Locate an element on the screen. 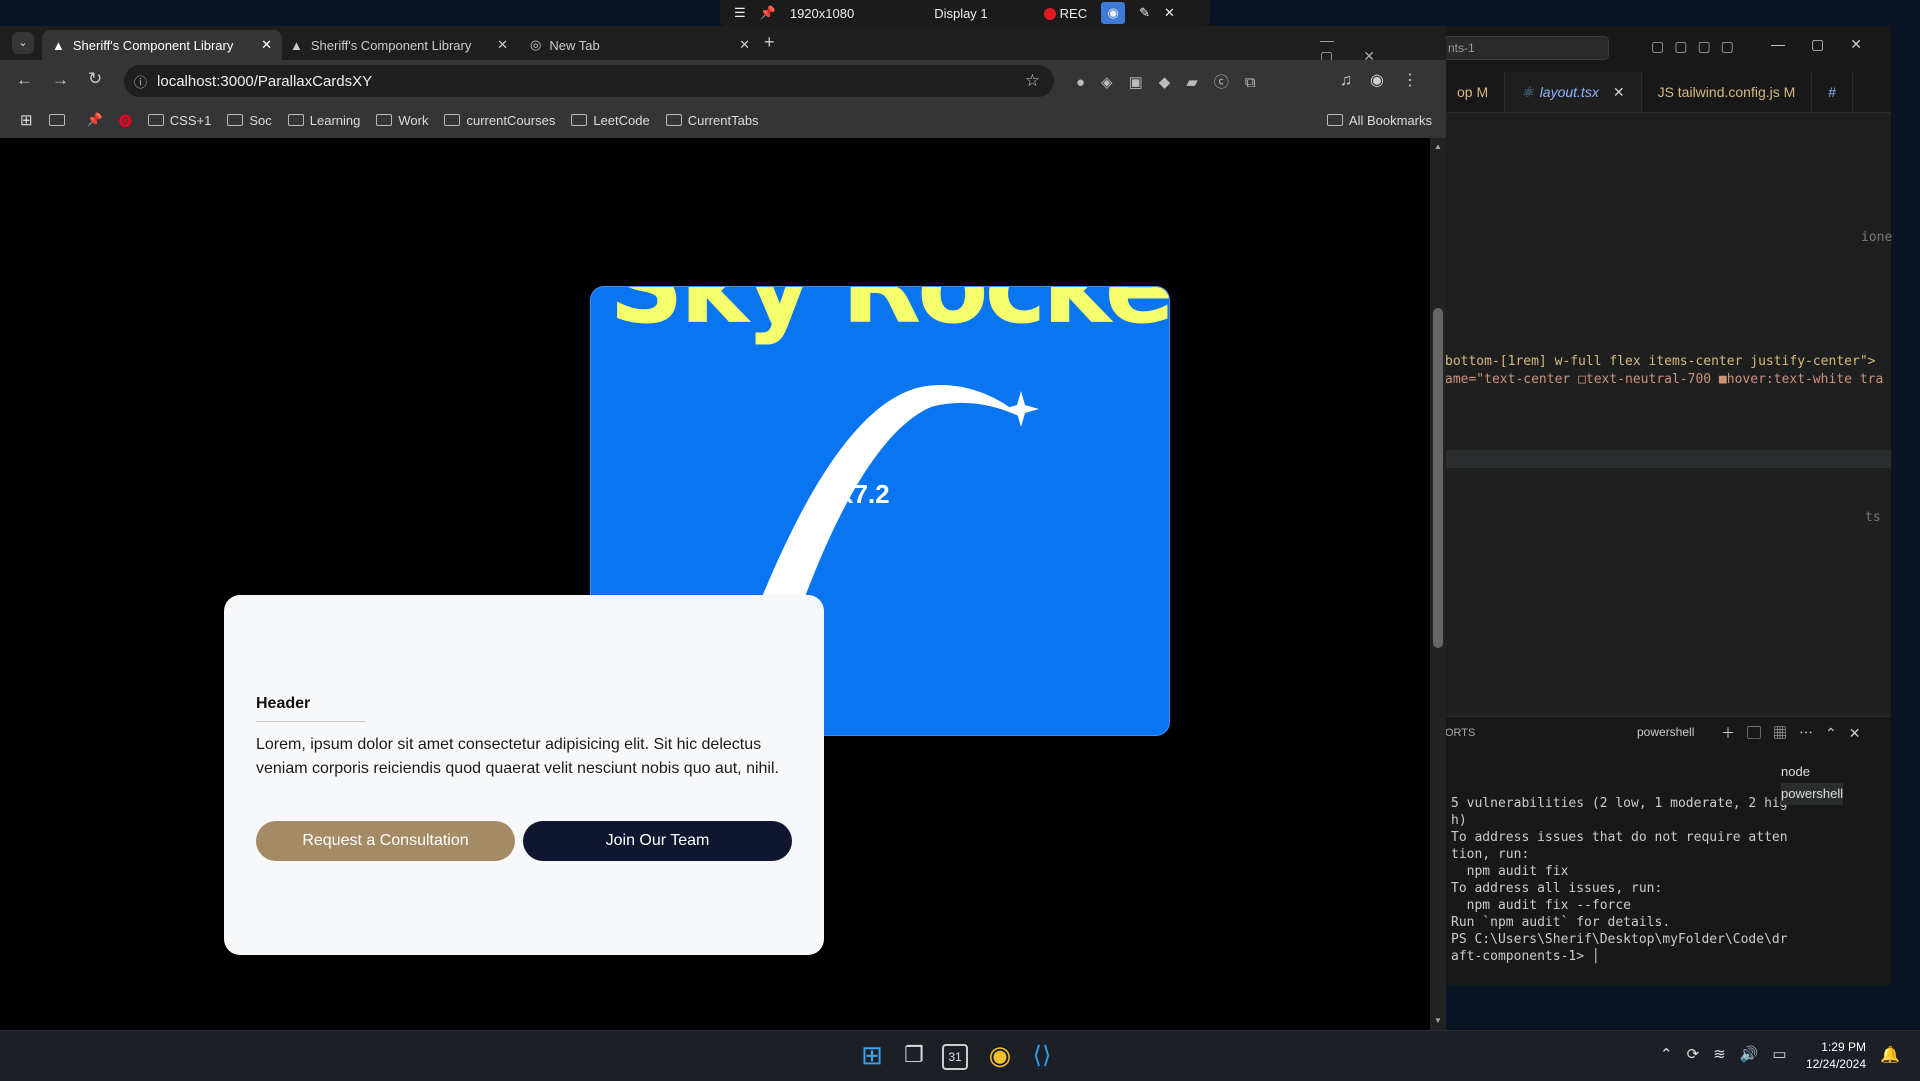 This screenshot has height=1081, width=1920. vscode-search-box: nts-1 is located at coordinates (1525, 48).